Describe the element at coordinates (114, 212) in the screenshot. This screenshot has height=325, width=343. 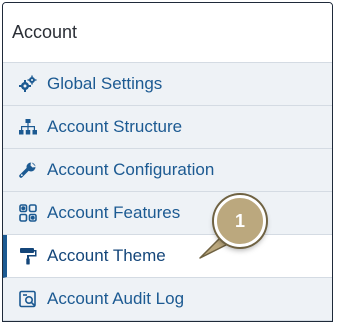
I see `sidebar-item-label: Account Features` at that location.